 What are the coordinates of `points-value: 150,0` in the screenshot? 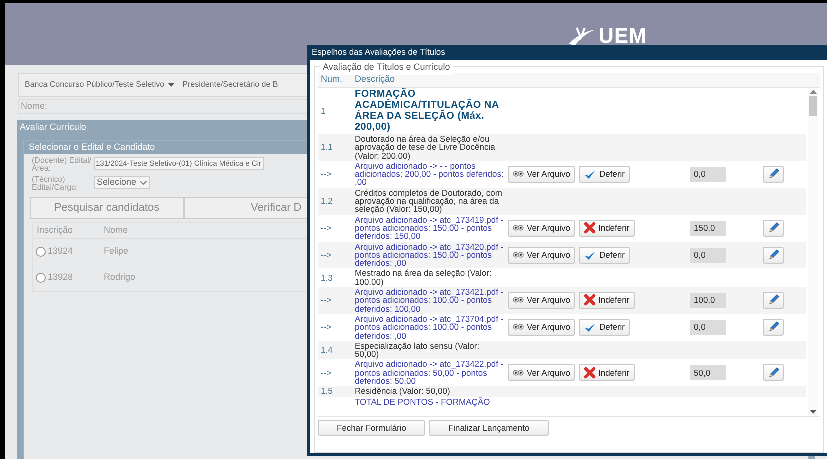 It's located at (705, 228).